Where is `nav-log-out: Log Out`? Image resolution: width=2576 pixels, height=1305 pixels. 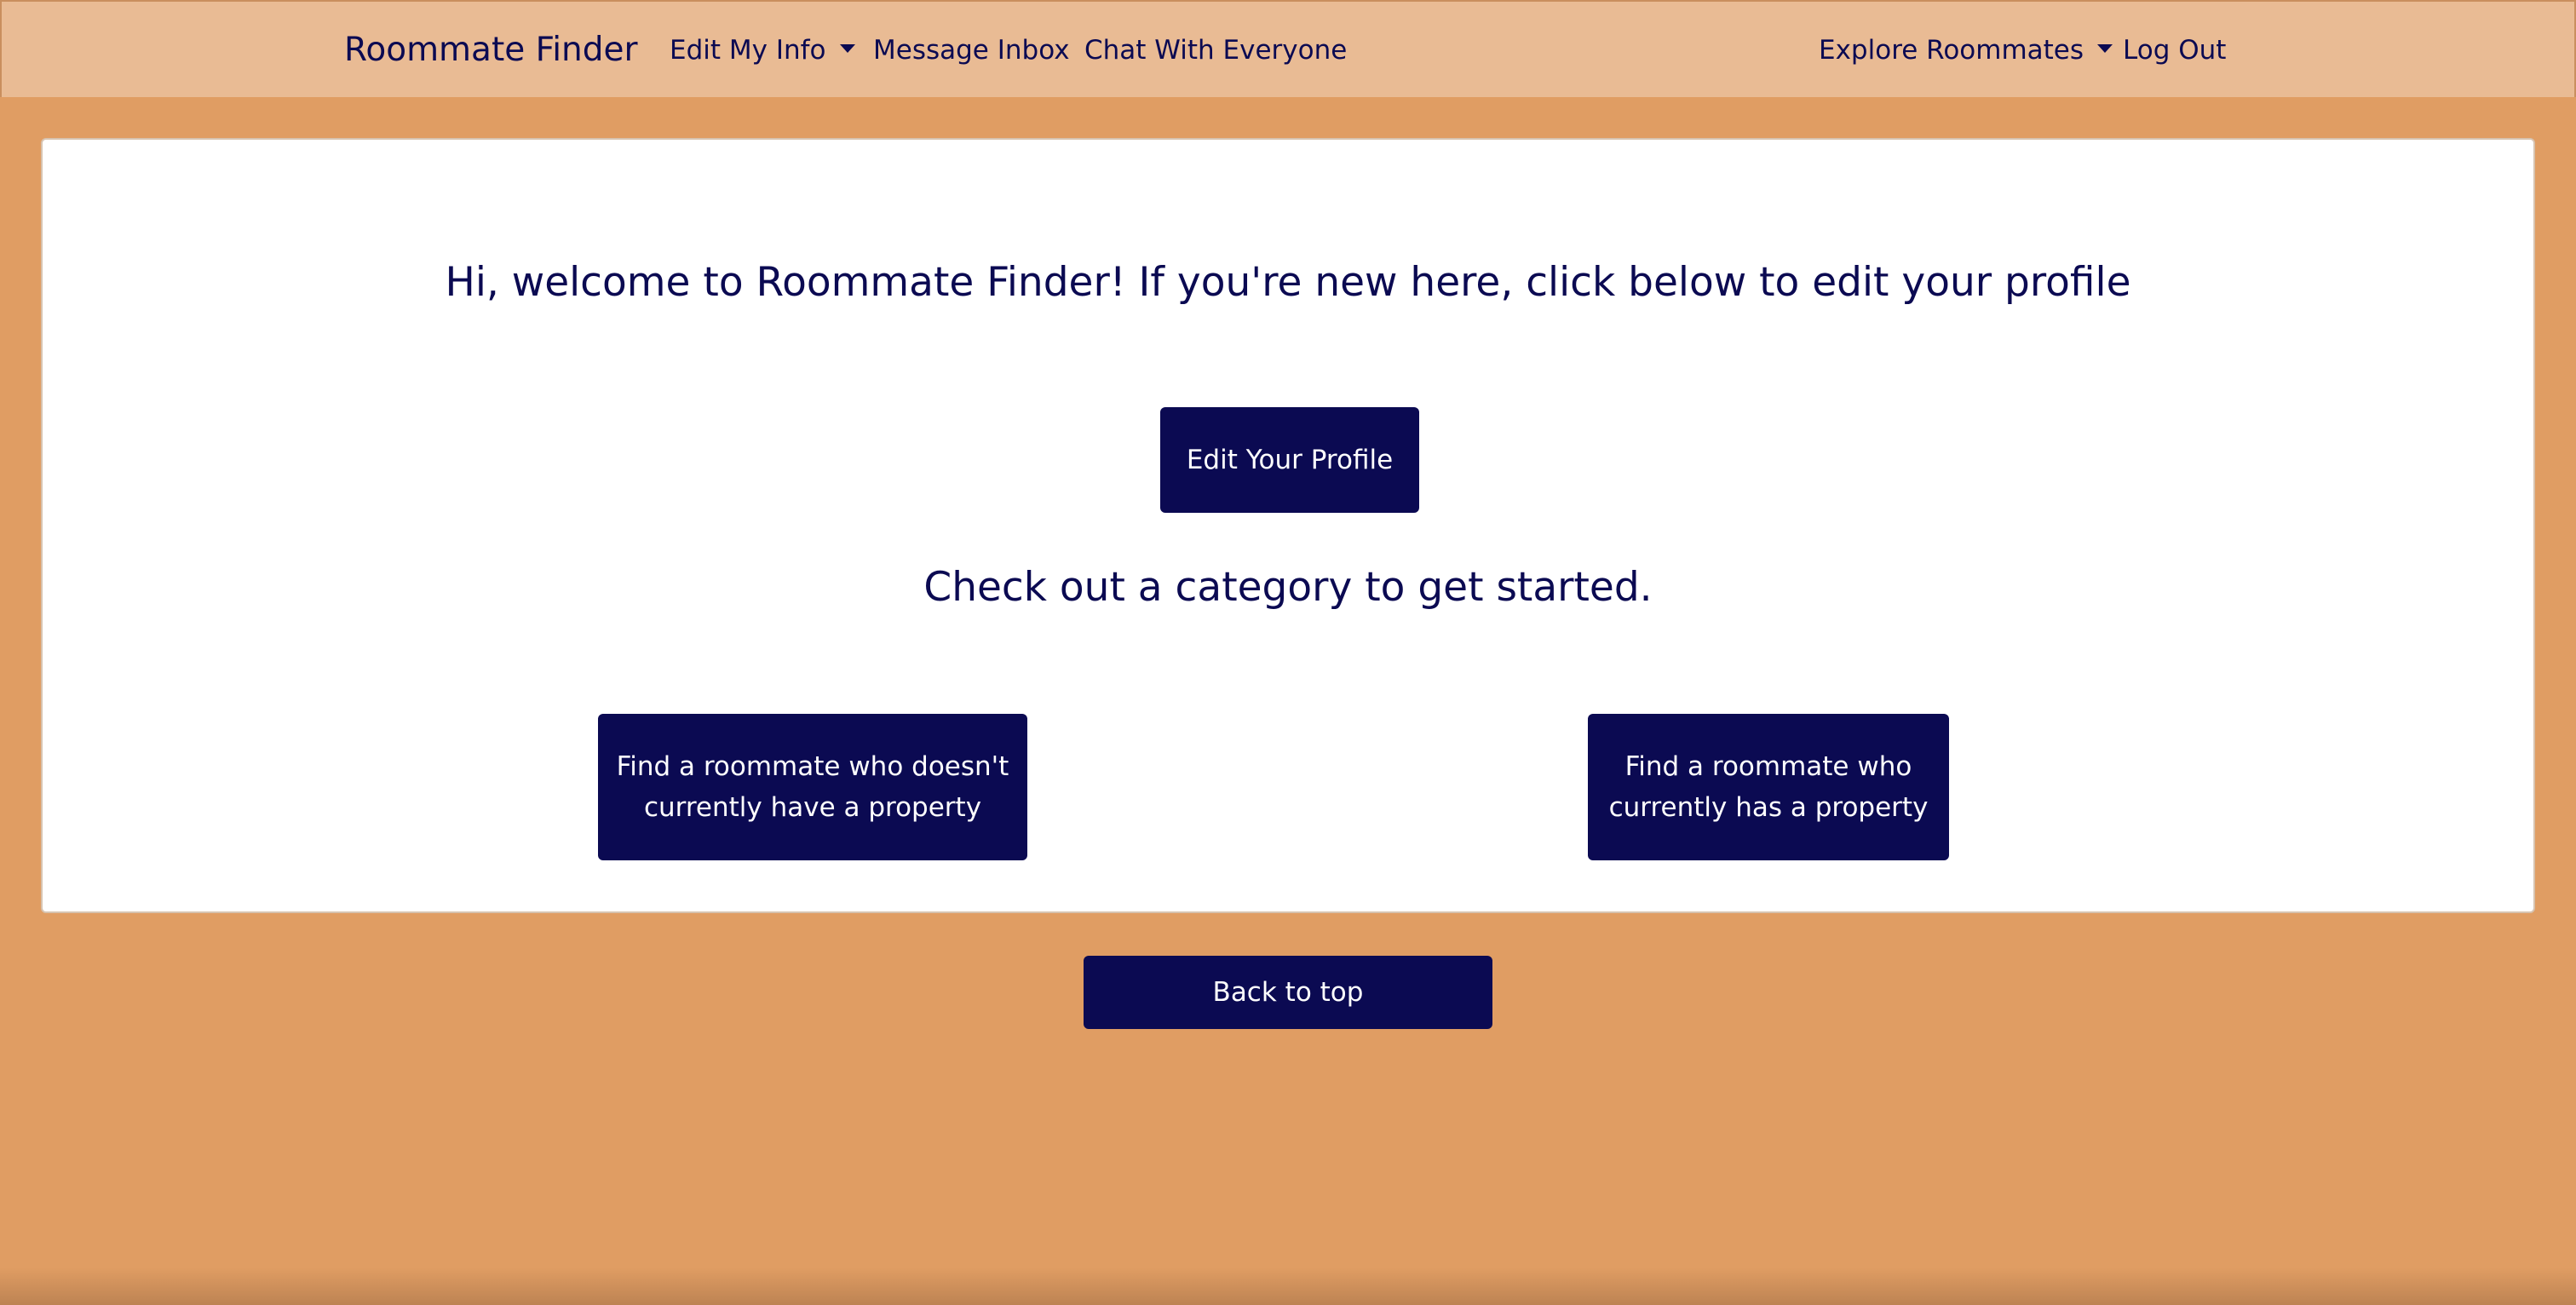
nav-log-out: Log Out is located at coordinates (2174, 50).